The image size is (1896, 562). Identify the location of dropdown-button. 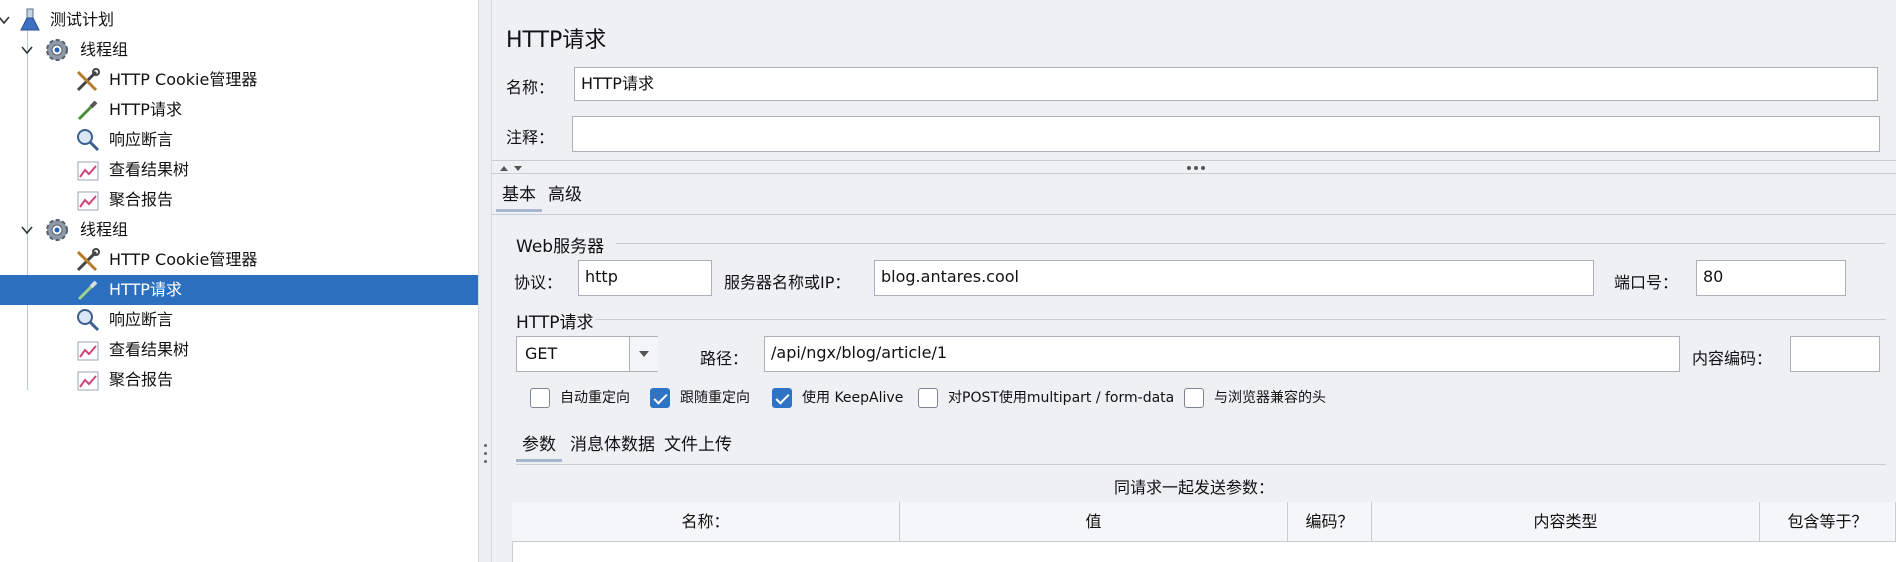
(643, 354).